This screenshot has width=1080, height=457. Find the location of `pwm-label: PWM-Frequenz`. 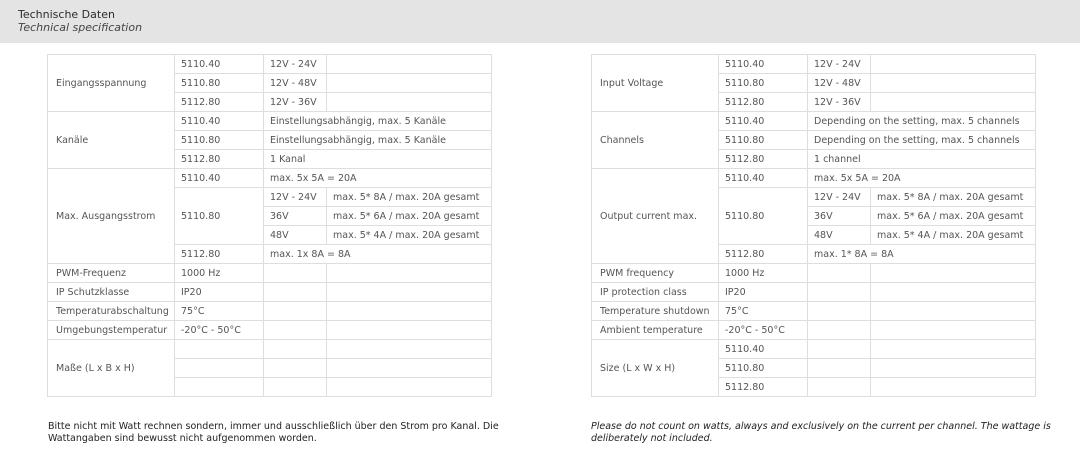

pwm-label: PWM-Frequenz is located at coordinates (111, 273).